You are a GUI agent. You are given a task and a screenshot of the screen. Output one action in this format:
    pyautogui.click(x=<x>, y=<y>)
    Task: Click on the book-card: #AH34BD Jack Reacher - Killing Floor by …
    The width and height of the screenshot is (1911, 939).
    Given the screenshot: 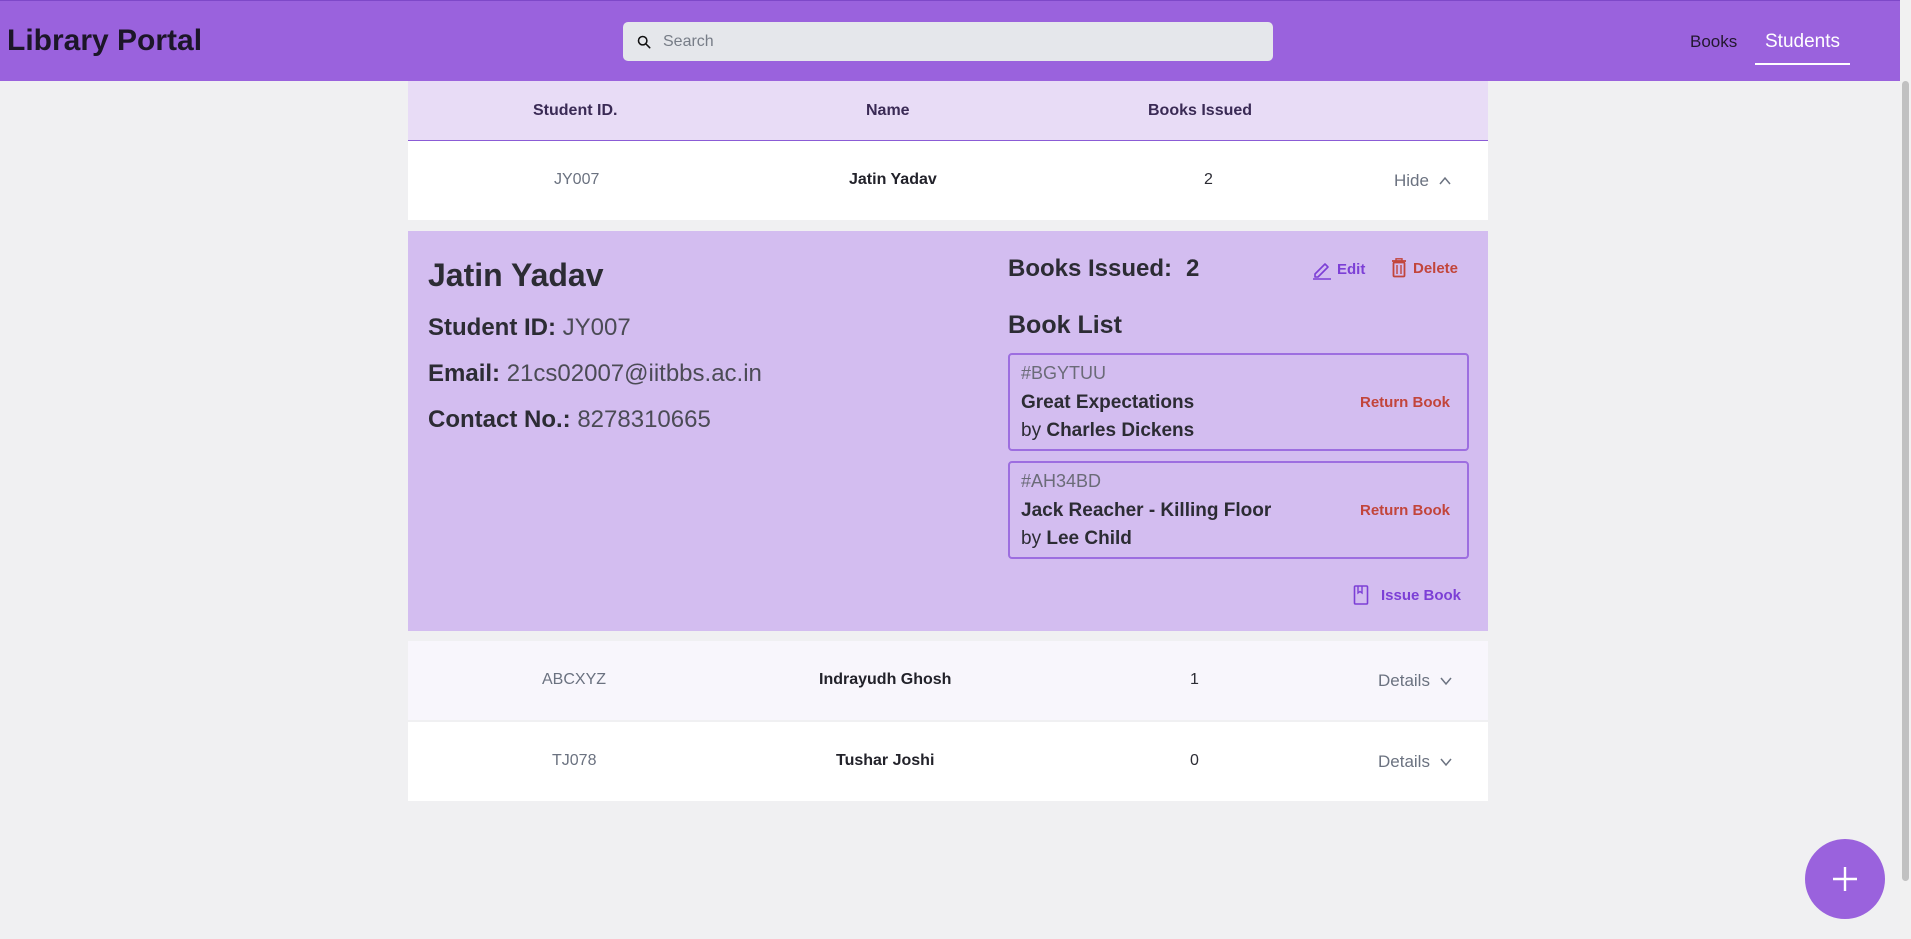 What is the action you would take?
    pyautogui.click(x=1238, y=510)
    